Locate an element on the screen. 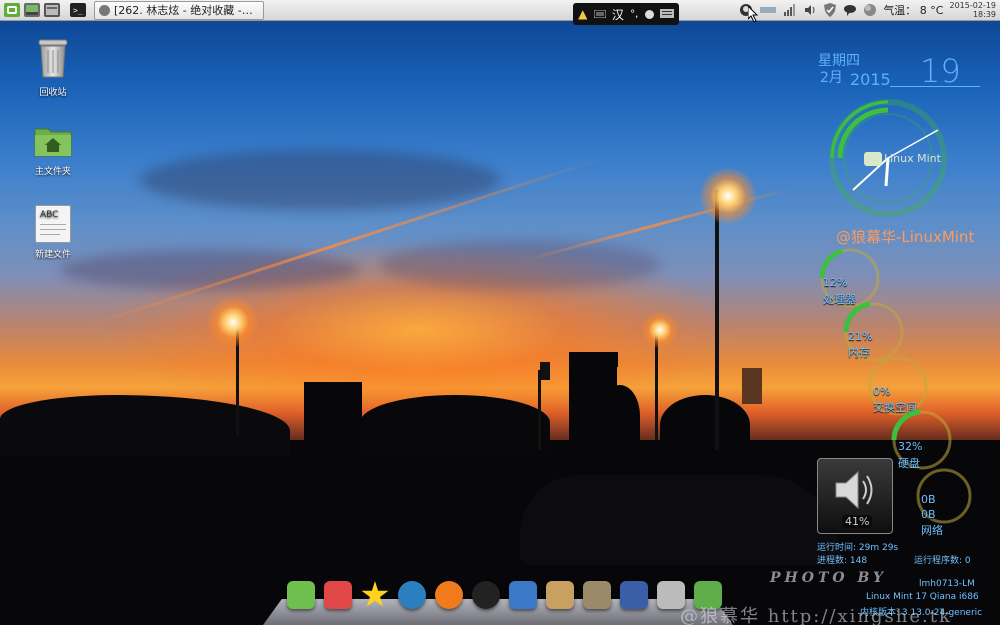 The height and width of the screenshot is (625, 1000). file-manager-icon is located at coordinates (52, 10).